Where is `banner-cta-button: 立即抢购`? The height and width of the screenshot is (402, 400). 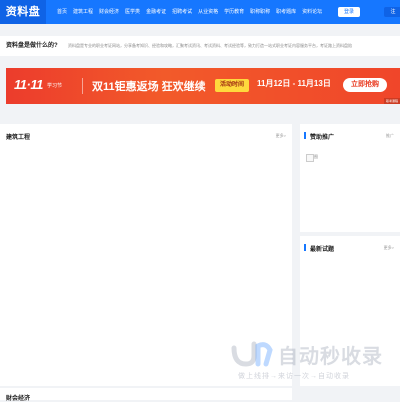 banner-cta-button: 立即抢购 is located at coordinates (365, 85).